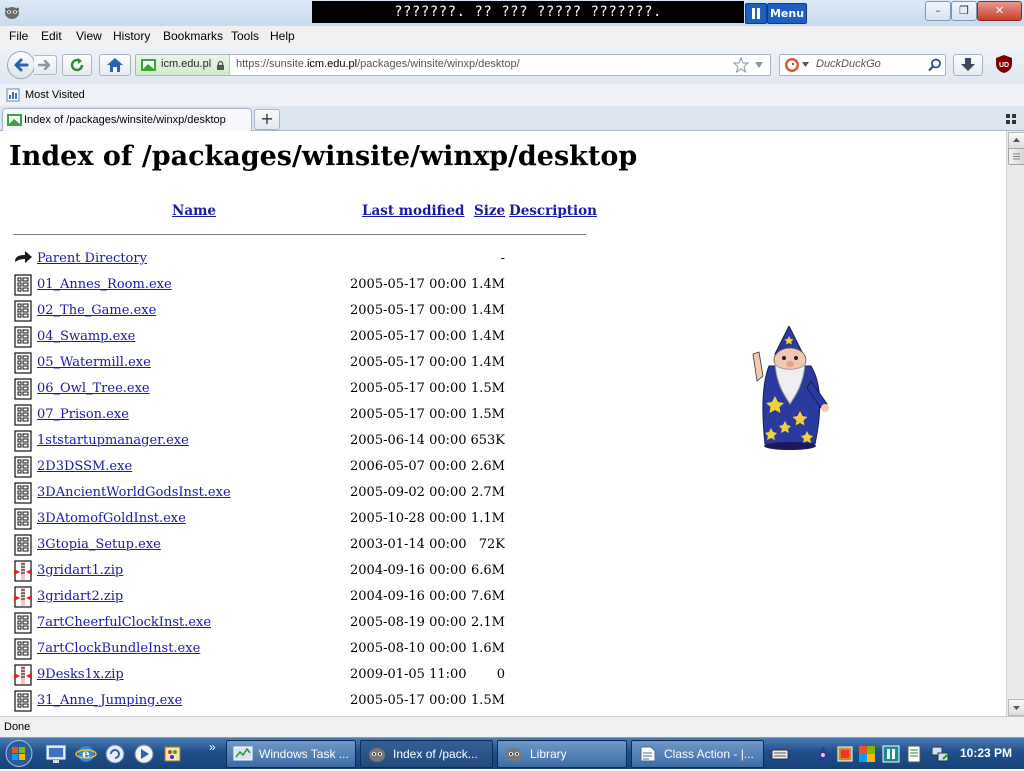  What do you see at coordinates (80, 596) in the screenshot?
I see `file-link: 3gridart2.zip` at bounding box center [80, 596].